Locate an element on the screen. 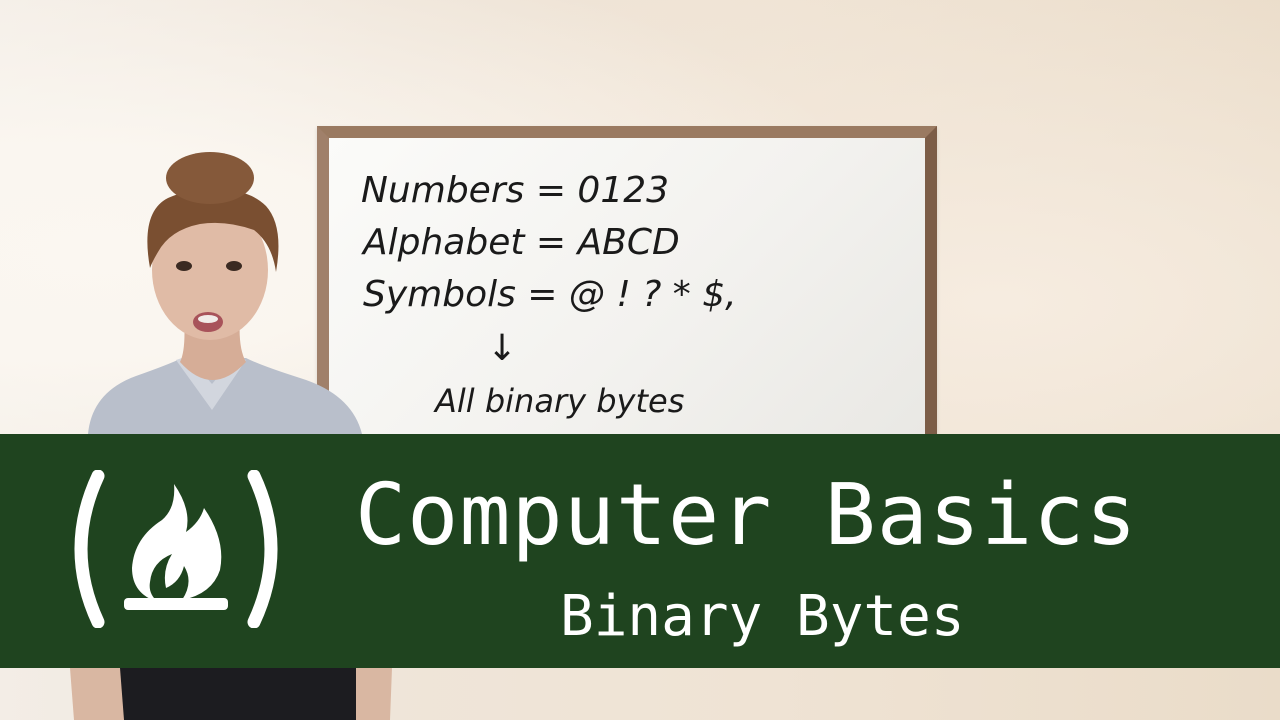 This screenshot has height=720, width=1280. freecodecamp-flame-icon is located at coordinates (176, 549).